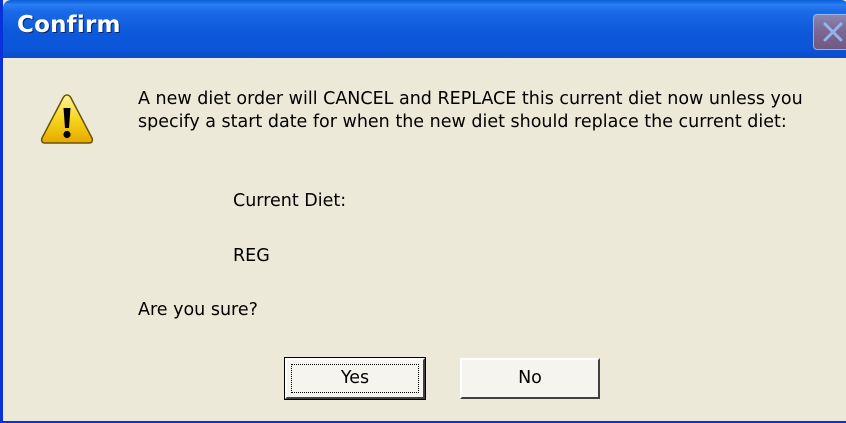 The height and width of the screenshot is (423, 846). Describe the element at coordinates (198, 310) in the screenshot. I see `confirm-question: Are you sure?` at that location.